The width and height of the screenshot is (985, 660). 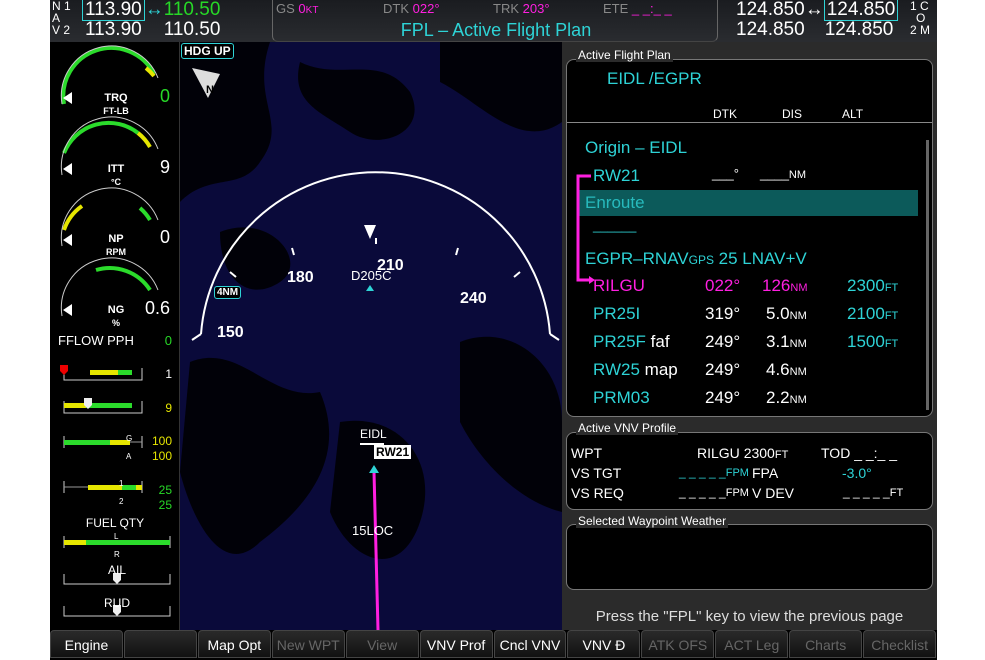 I want to click on waypoint-d205c: D205C, so click(x=371, y=275).